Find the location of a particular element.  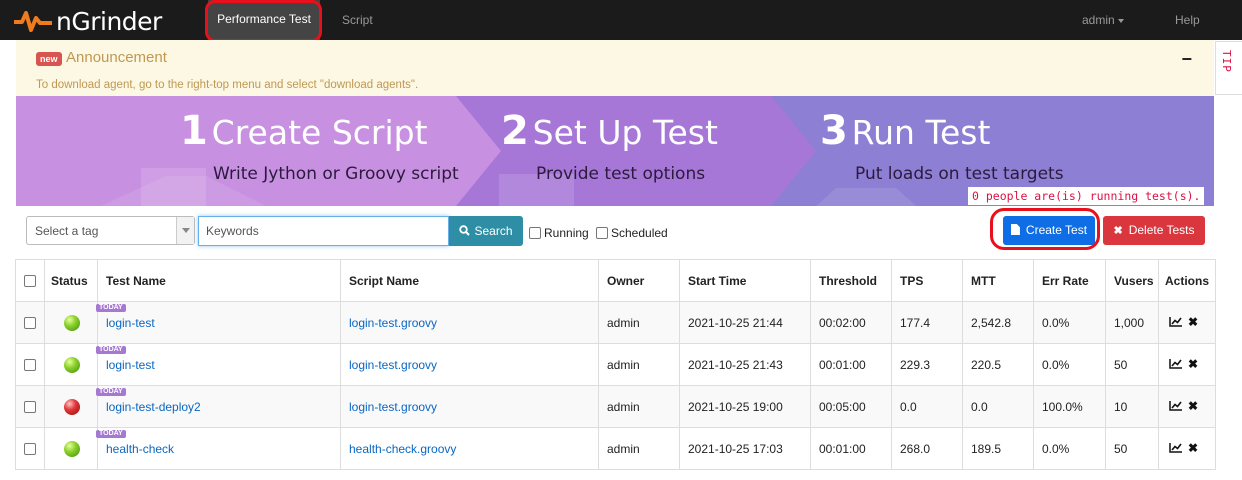

script-name-cell: login-test.groovy is located at coordinates (469, 406).